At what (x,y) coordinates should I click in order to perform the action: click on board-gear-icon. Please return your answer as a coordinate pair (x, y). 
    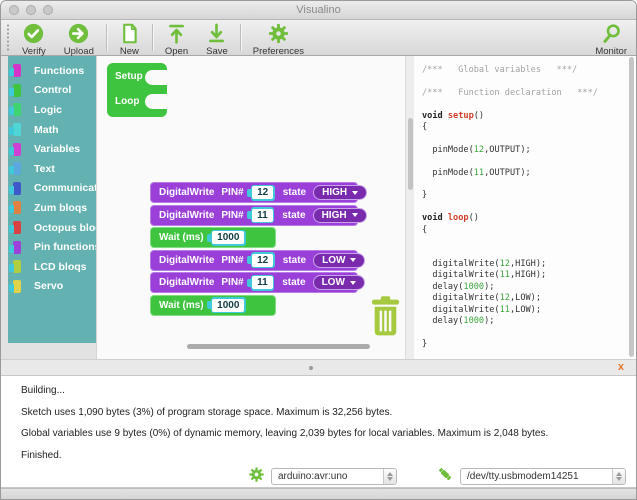
    Looking at the image, I should click on (256, 476).